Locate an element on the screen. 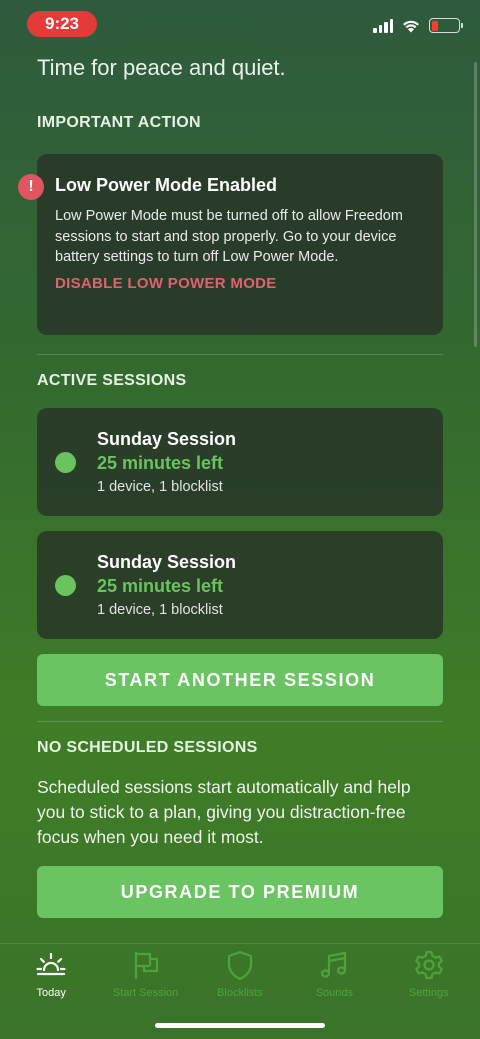 The width and height of the screenshot is (480, 1039). wifi-icon is located at coordinates (411, 26).